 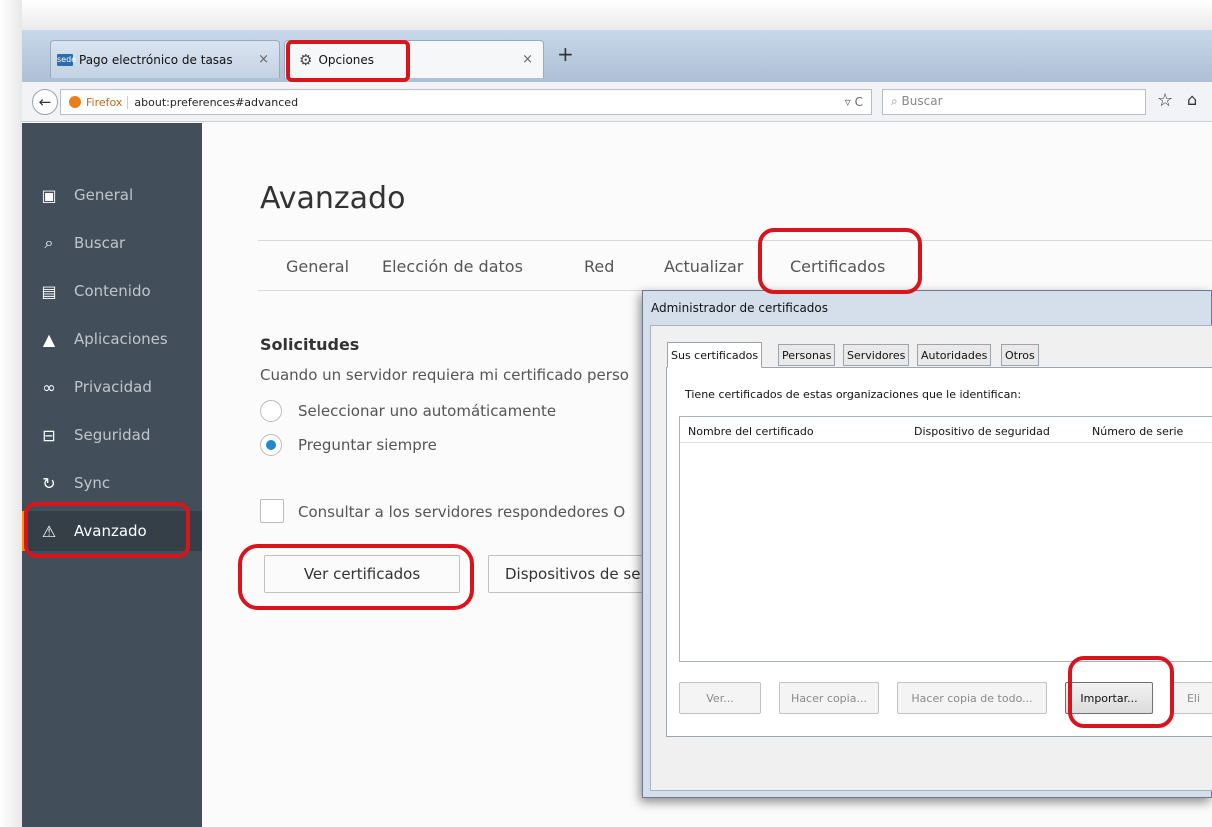 What do you see at coordinates (216, 102) in the screenshot?
I see `url-text: about:preferences#advanced` at bounding box center [216, 102].